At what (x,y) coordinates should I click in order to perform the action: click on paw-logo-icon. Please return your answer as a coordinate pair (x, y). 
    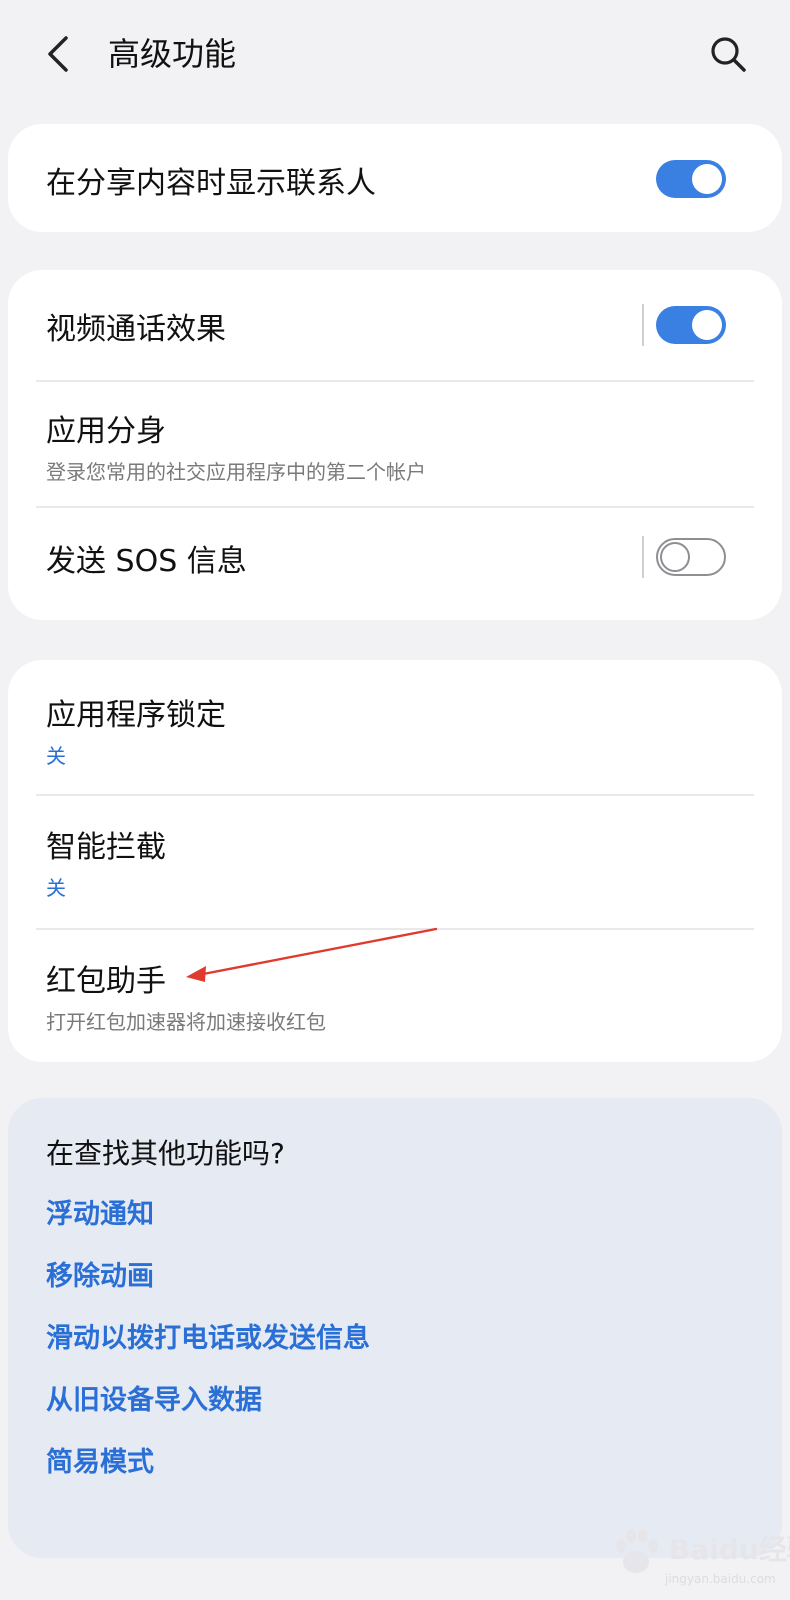
    Looking at the image, I should click on (637, 1551).